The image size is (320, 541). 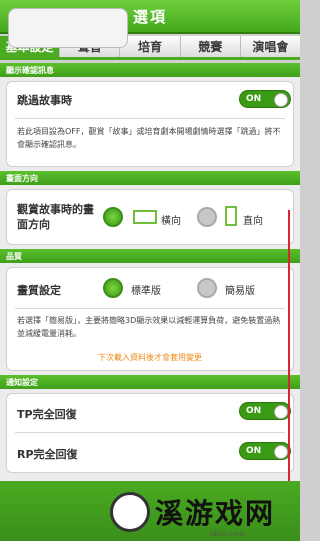 What do you see at coordinates (149, 16) in the screenshot?
I see `page-title: 選項` at bounding box center [149, 16].